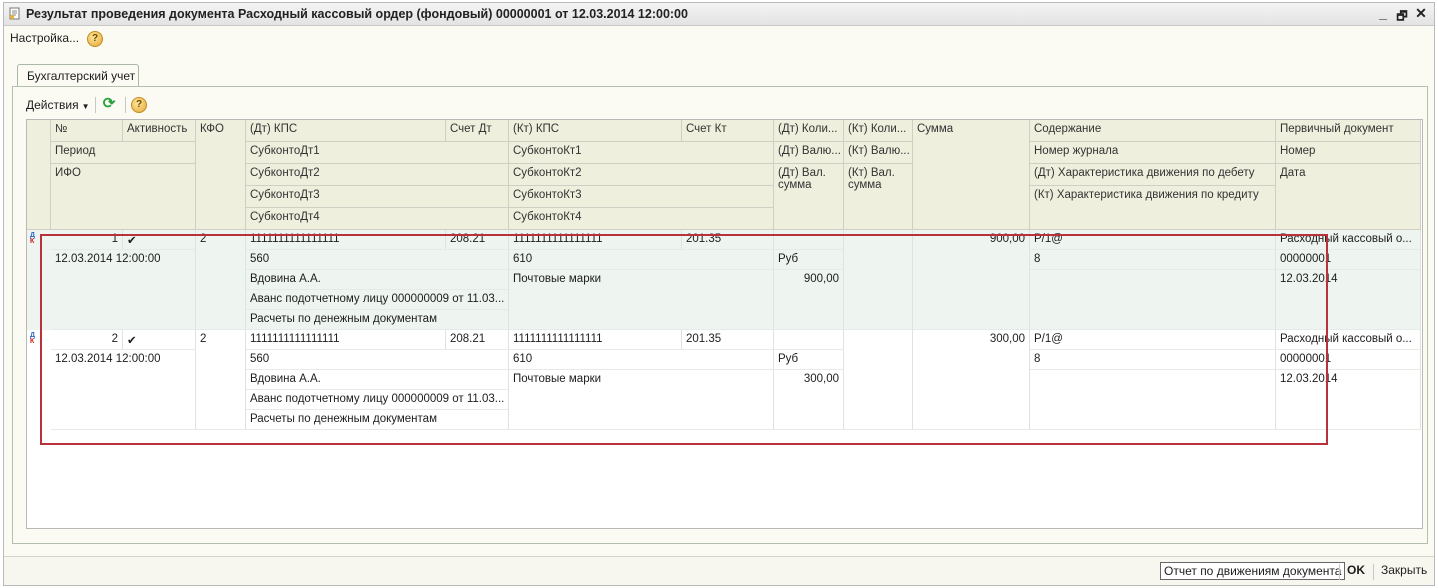  What do you see at coordinates (377, 219) in the screenshot?
I see `header-subkonto-dt4: СубконтоДт4` at bounding box center [377, 219].